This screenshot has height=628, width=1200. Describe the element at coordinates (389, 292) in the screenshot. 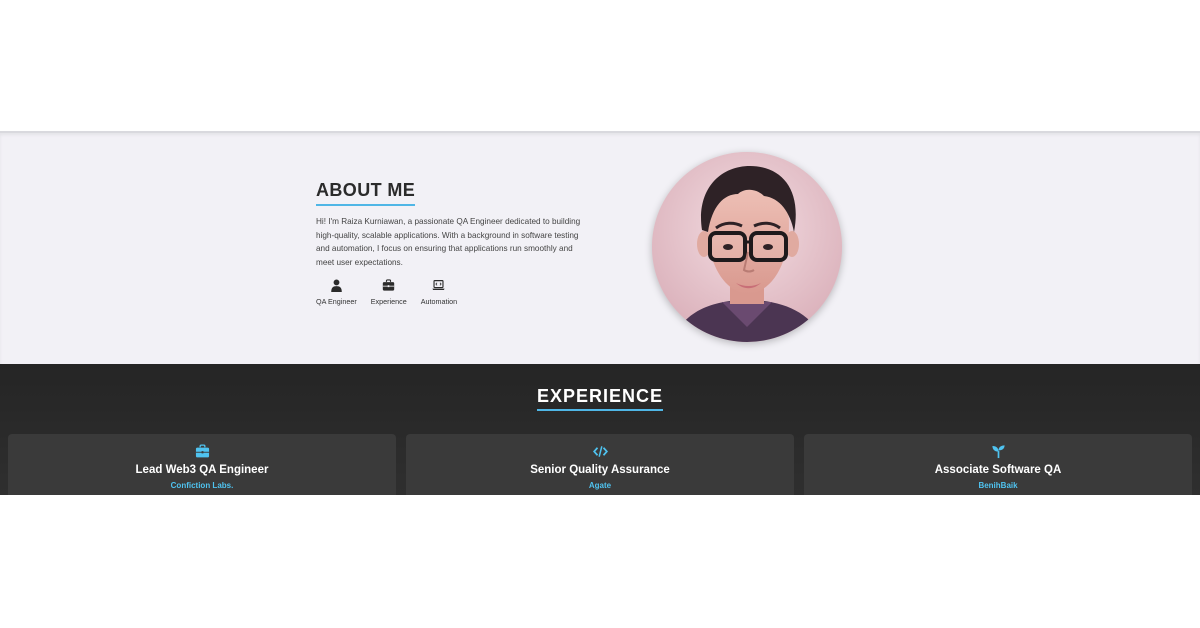

I see `highlight-experience: Experience` at that location.